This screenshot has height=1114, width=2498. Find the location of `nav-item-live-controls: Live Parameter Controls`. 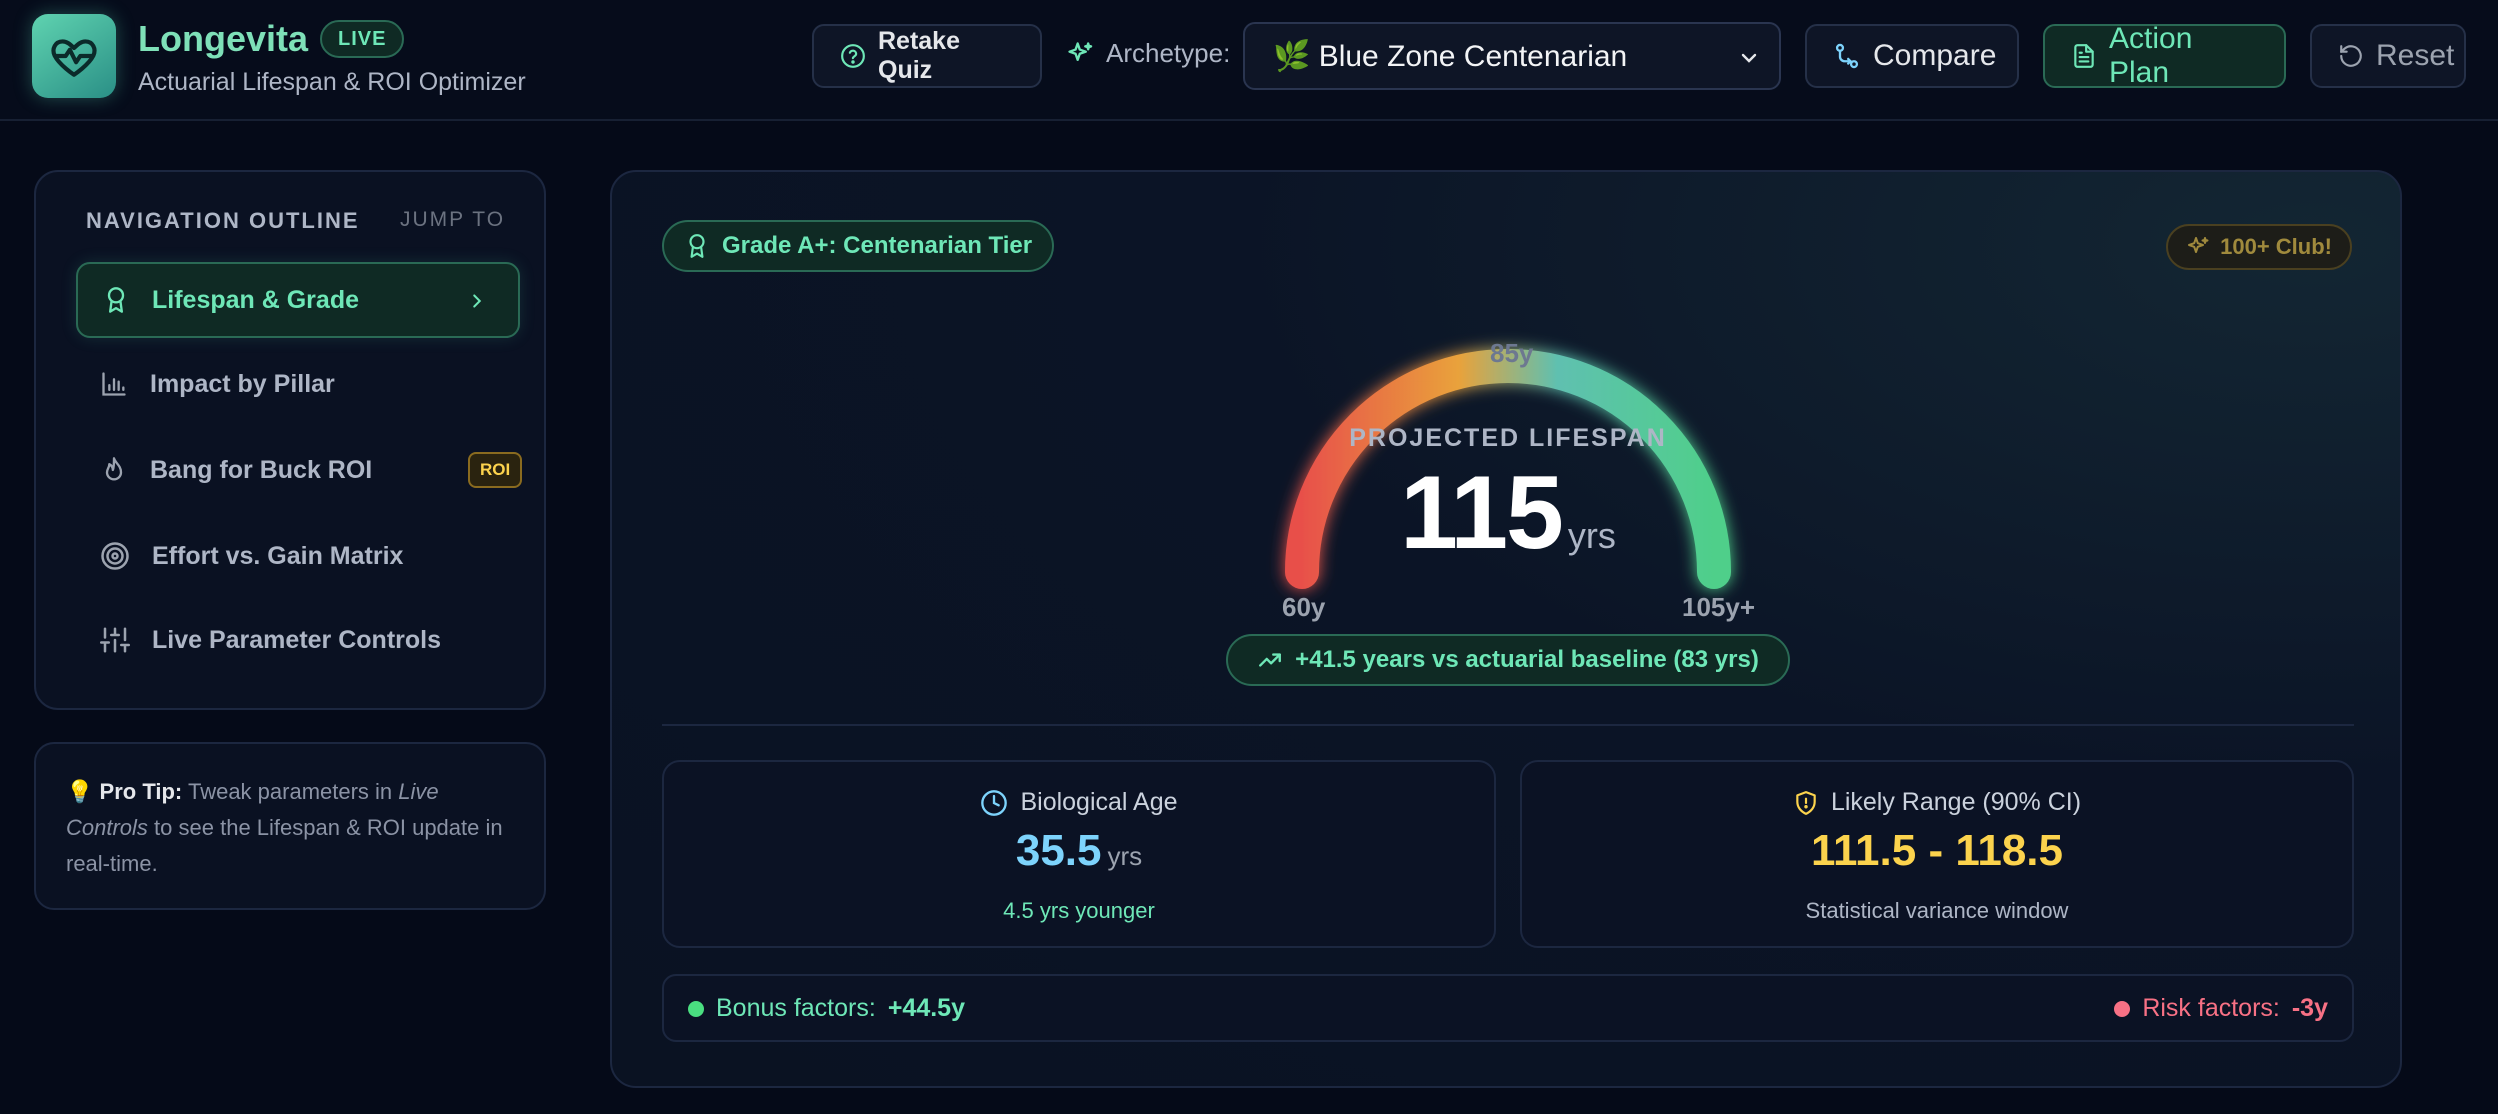

nav-item-live-controls: Live Parameter Controls is located at coordinates (298, 640).